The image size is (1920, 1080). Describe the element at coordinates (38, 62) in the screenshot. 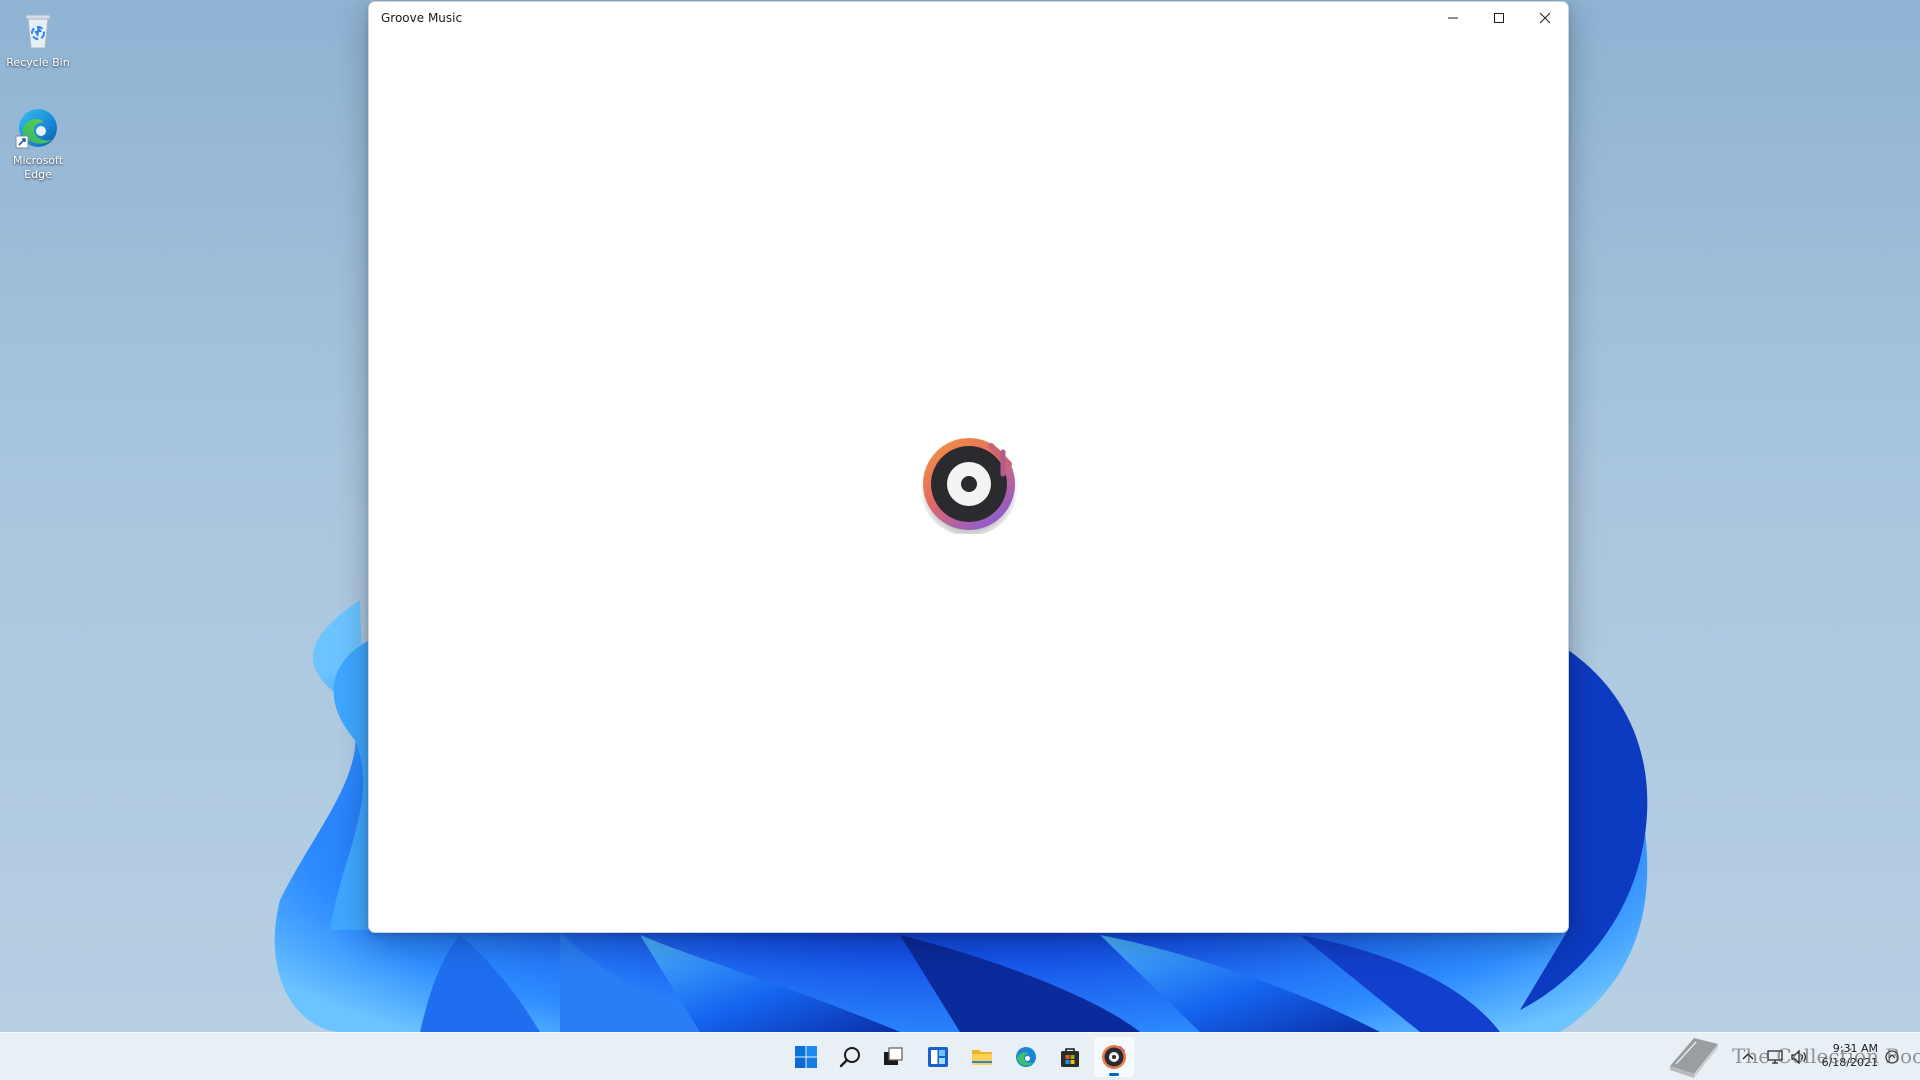

I see `desktop-icon-label: Recycle Bin` at that location.